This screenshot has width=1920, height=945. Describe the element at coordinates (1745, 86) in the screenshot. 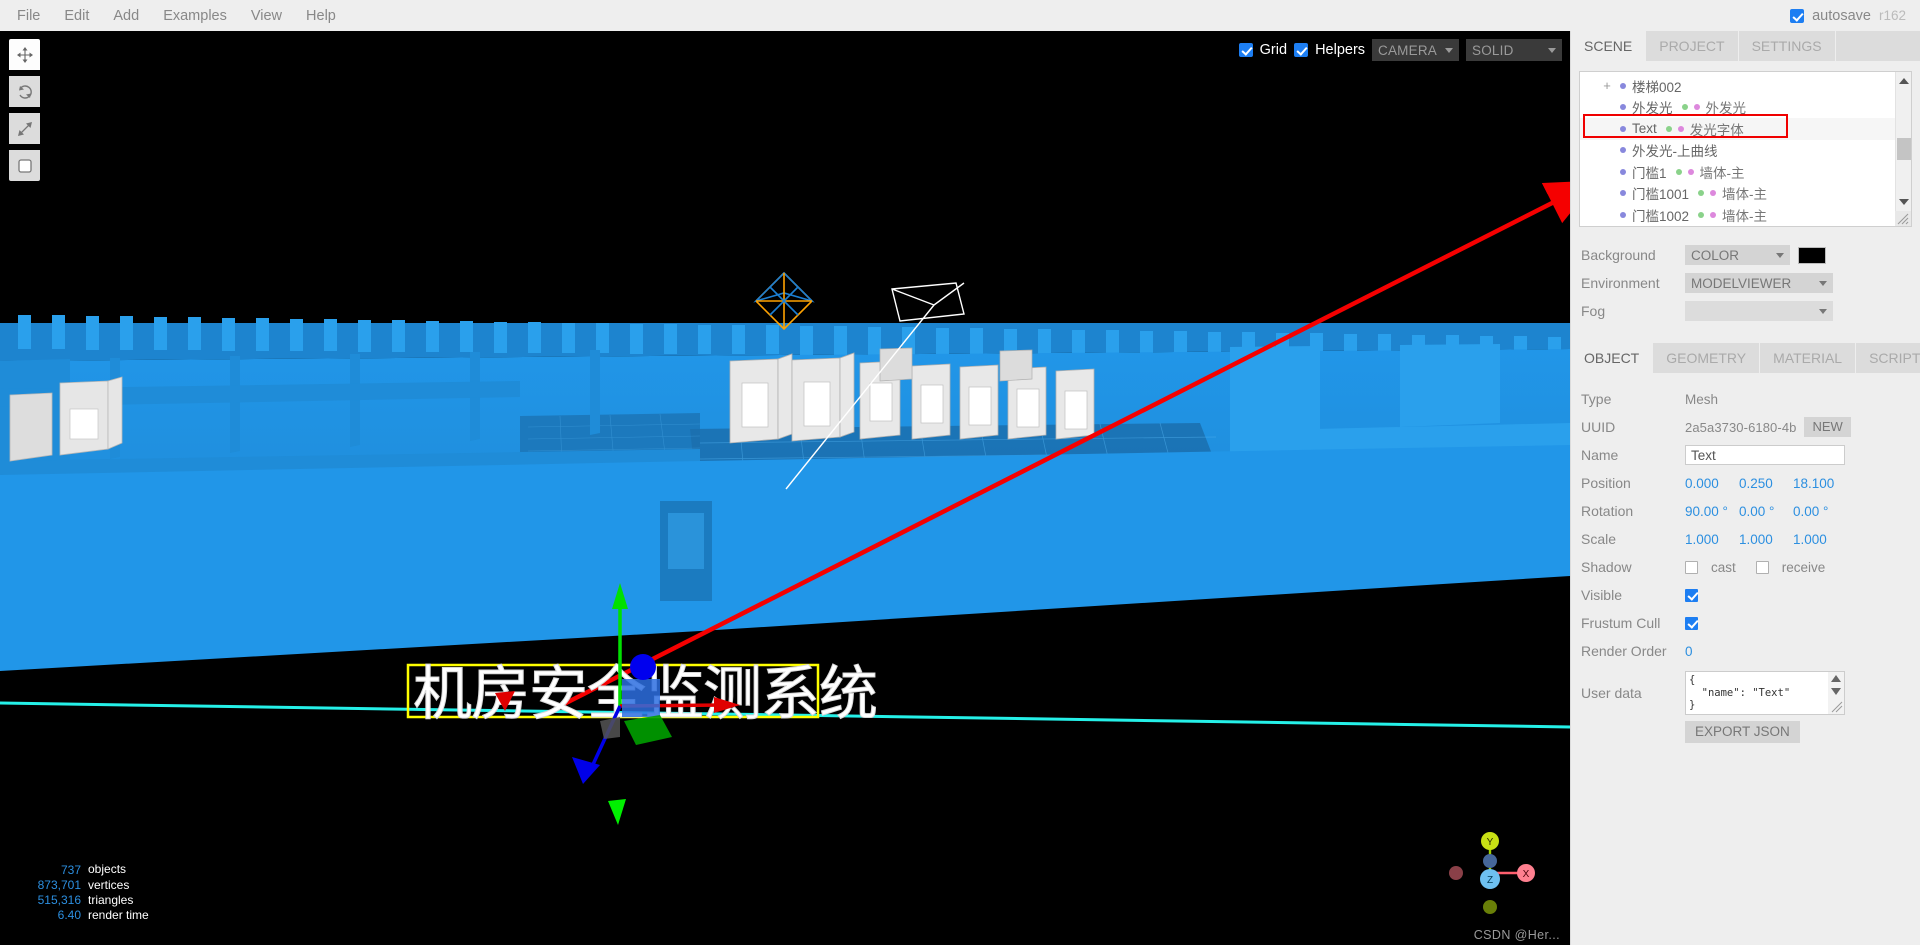

I see `tree-item-louti002: + 楼梯002` at that location.